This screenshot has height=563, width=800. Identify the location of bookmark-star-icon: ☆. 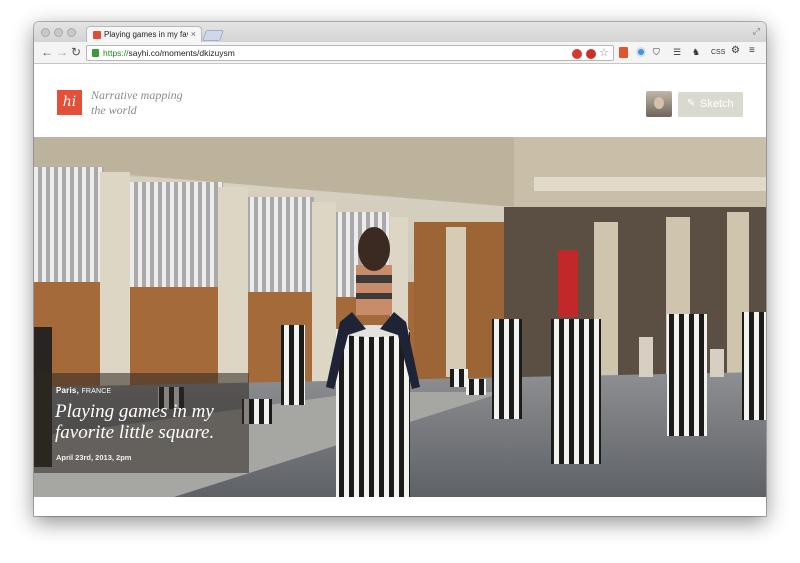
(604, 53).